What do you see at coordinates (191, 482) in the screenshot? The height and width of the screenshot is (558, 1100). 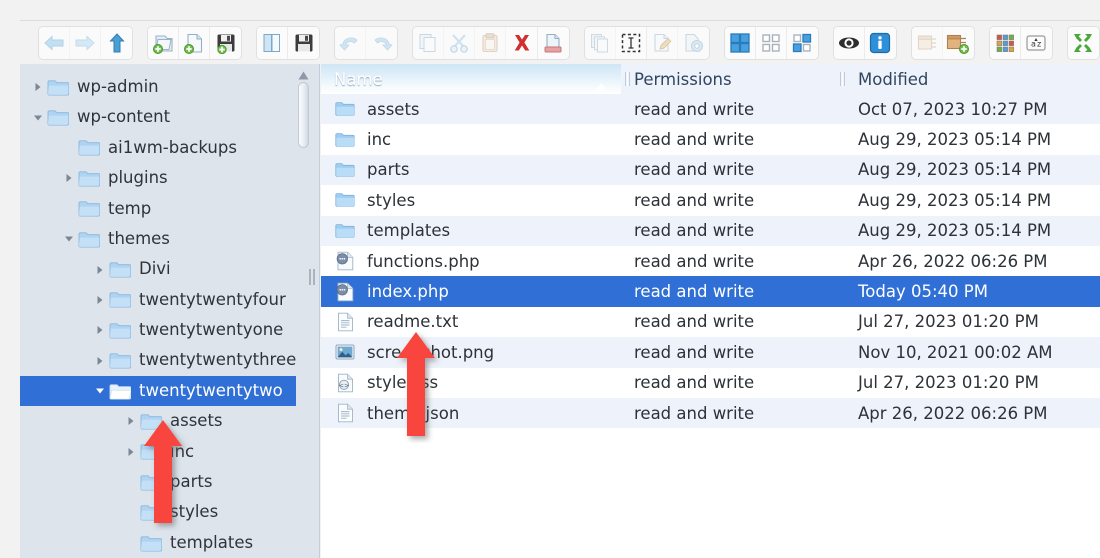 I see `tree-item-label: parts` at bounding box center [191, 482].